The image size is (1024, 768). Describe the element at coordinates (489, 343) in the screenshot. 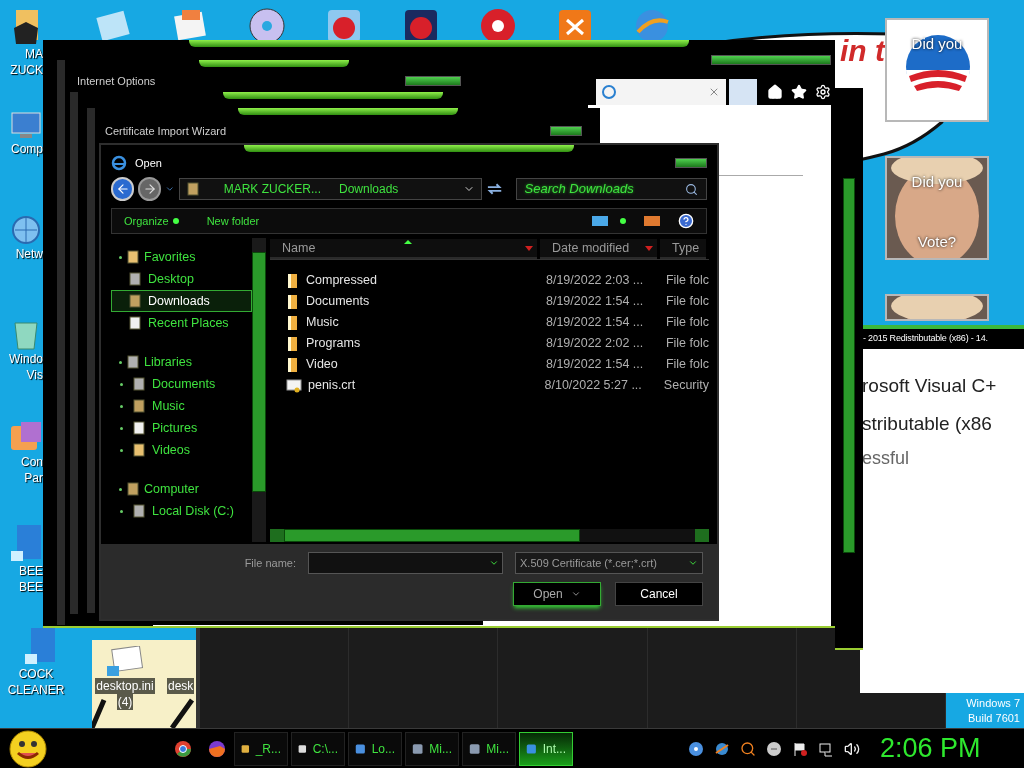

I see `file-row: Programs 8/19/2022 2:02 ... File folc` at that location.